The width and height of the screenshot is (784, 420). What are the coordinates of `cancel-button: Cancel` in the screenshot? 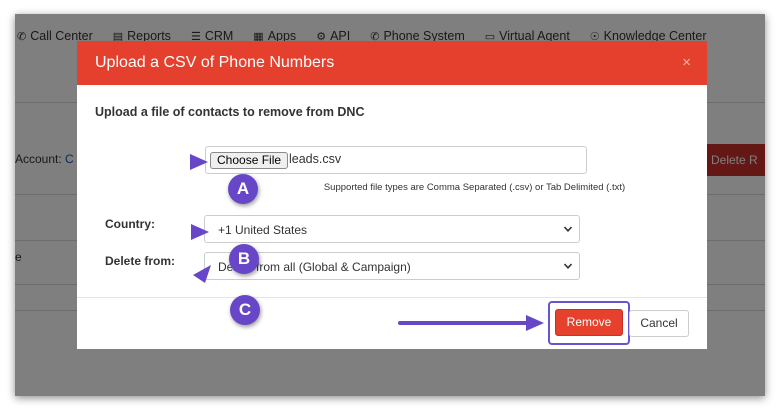 It's located at (659, 323).